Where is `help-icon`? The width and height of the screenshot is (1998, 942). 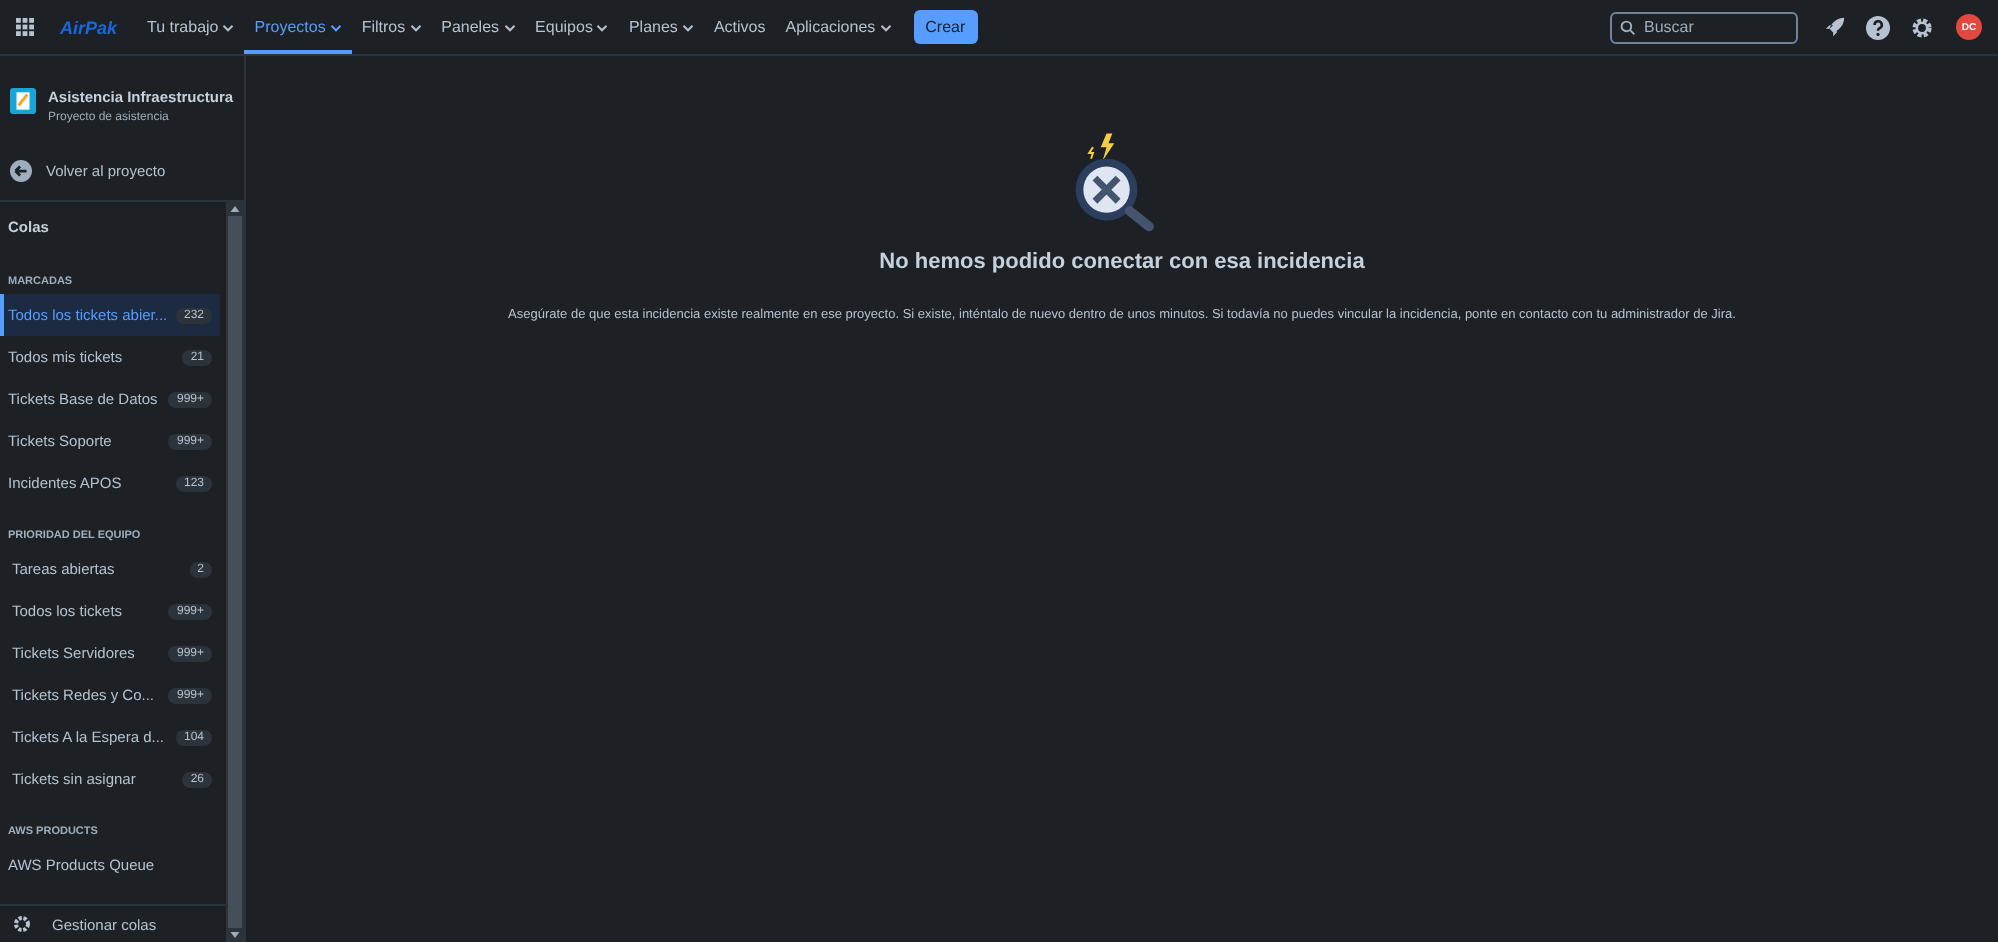
help-icon is located at coordinates (1878, 27).